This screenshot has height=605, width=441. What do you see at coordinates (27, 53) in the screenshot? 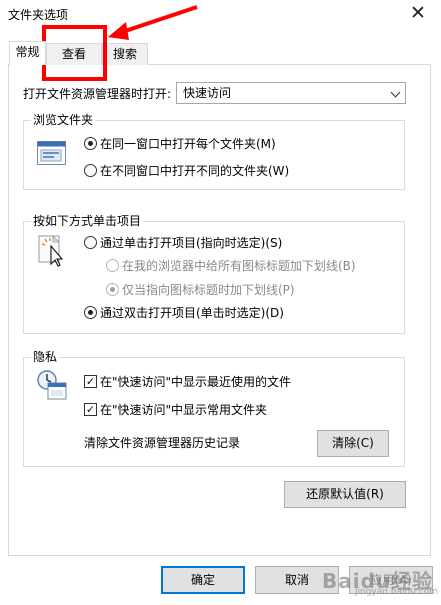
I see `tab-general: 常规` at bounding box center [27, 53].